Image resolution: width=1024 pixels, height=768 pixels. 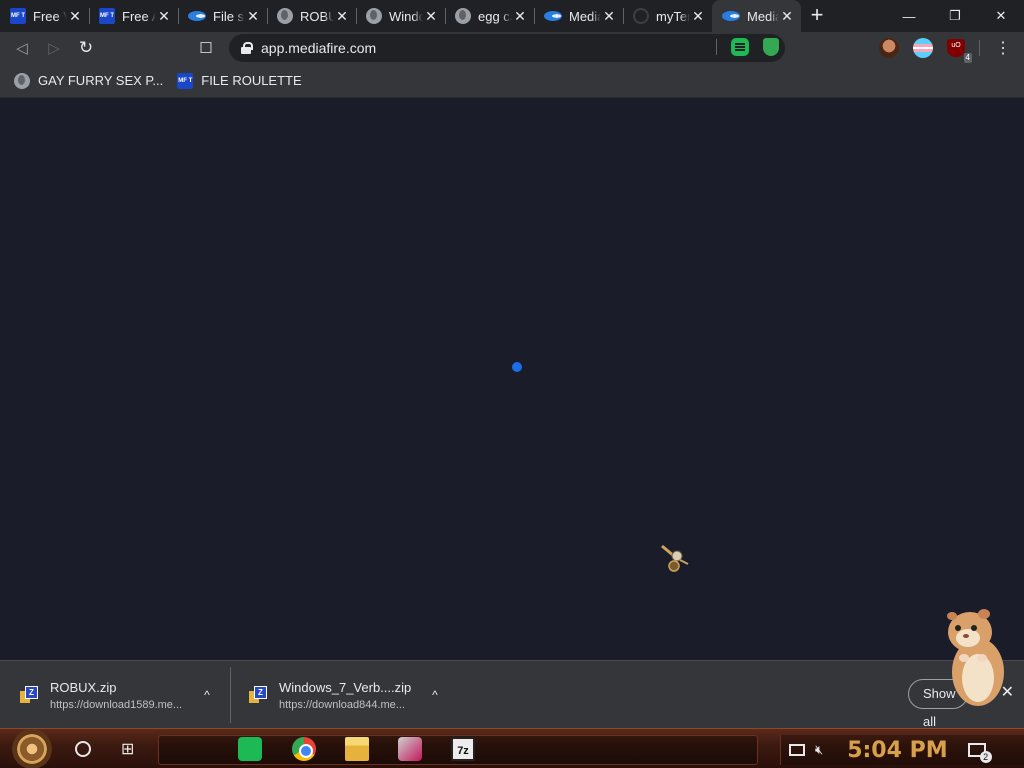 I want to click on tab-title: Windo, so click(x=406, y=16).